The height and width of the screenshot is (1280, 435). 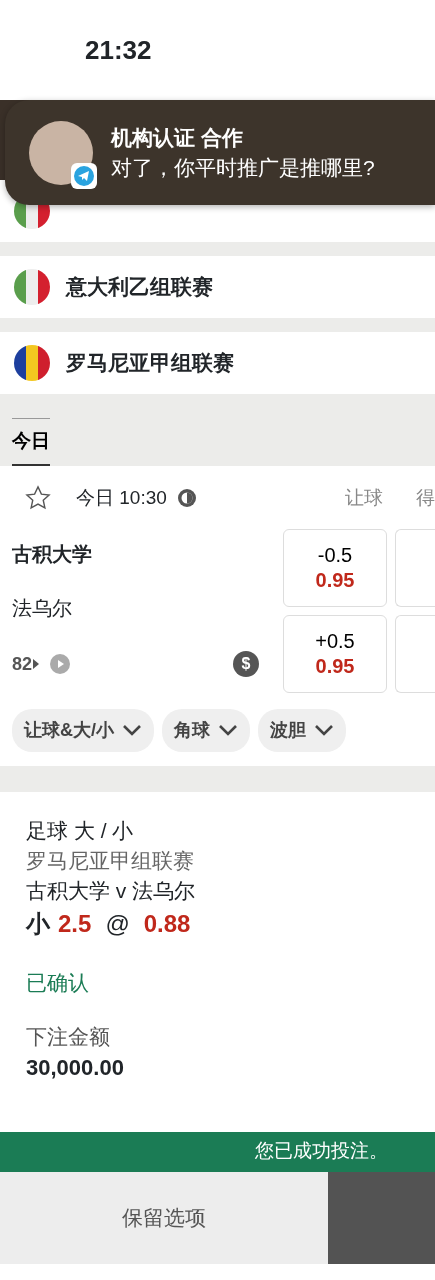 What do you see at coordinates (364, 498) in the screenshot?
I see `market-header: 让球` at bounding box center [364, 498].